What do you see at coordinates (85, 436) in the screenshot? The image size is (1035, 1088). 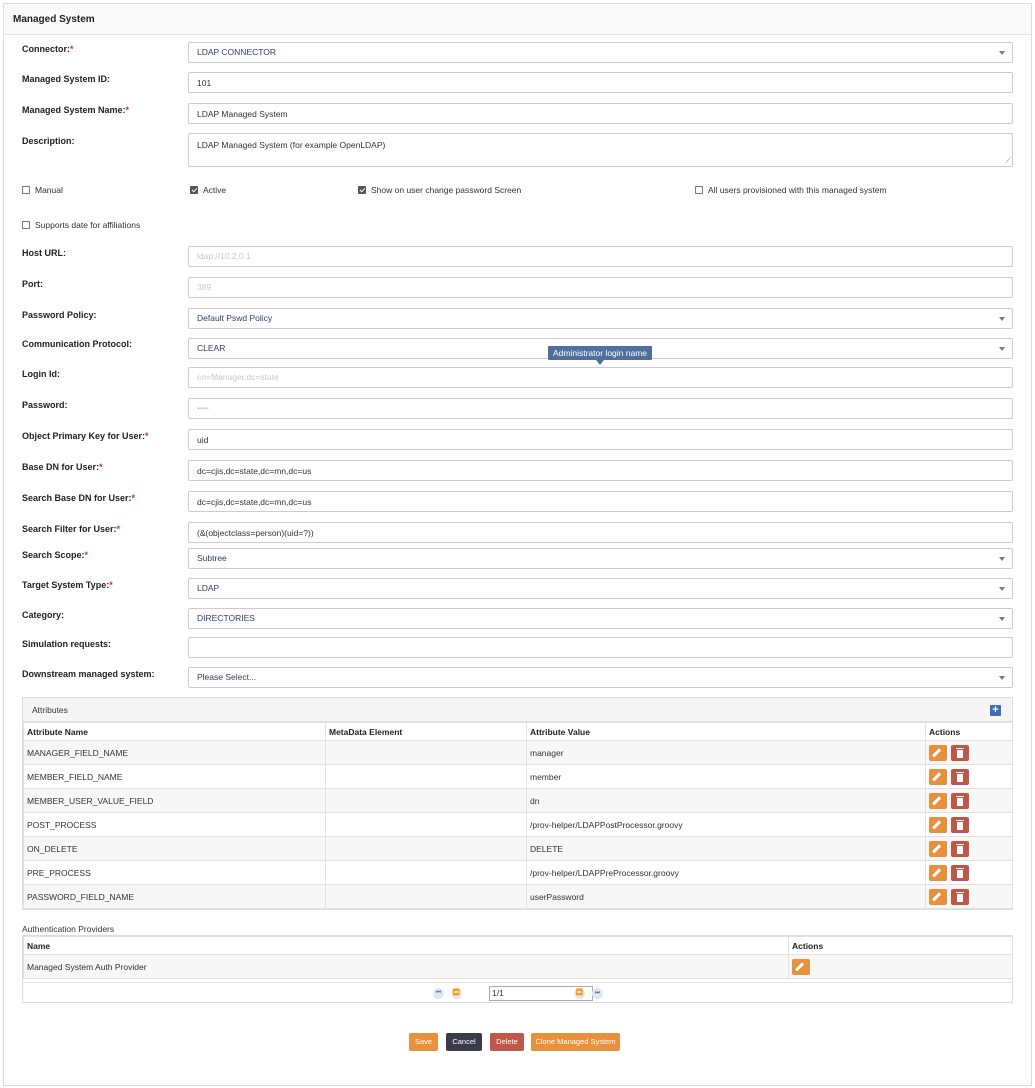 I see `obj-pk-label: Object Primary Key for User:*` at bounding box center [85, 436].